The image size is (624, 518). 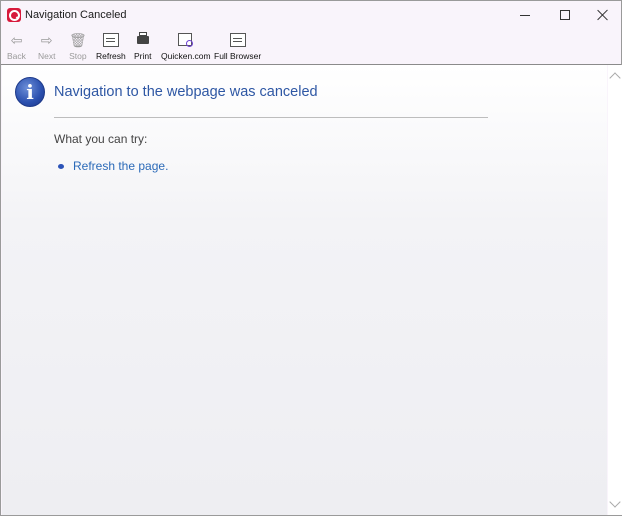 What do you see at coordinates (46, 40) in the screenshot?
I see `next-arrow-icon: ⇨` at bounding box center [46, 40].